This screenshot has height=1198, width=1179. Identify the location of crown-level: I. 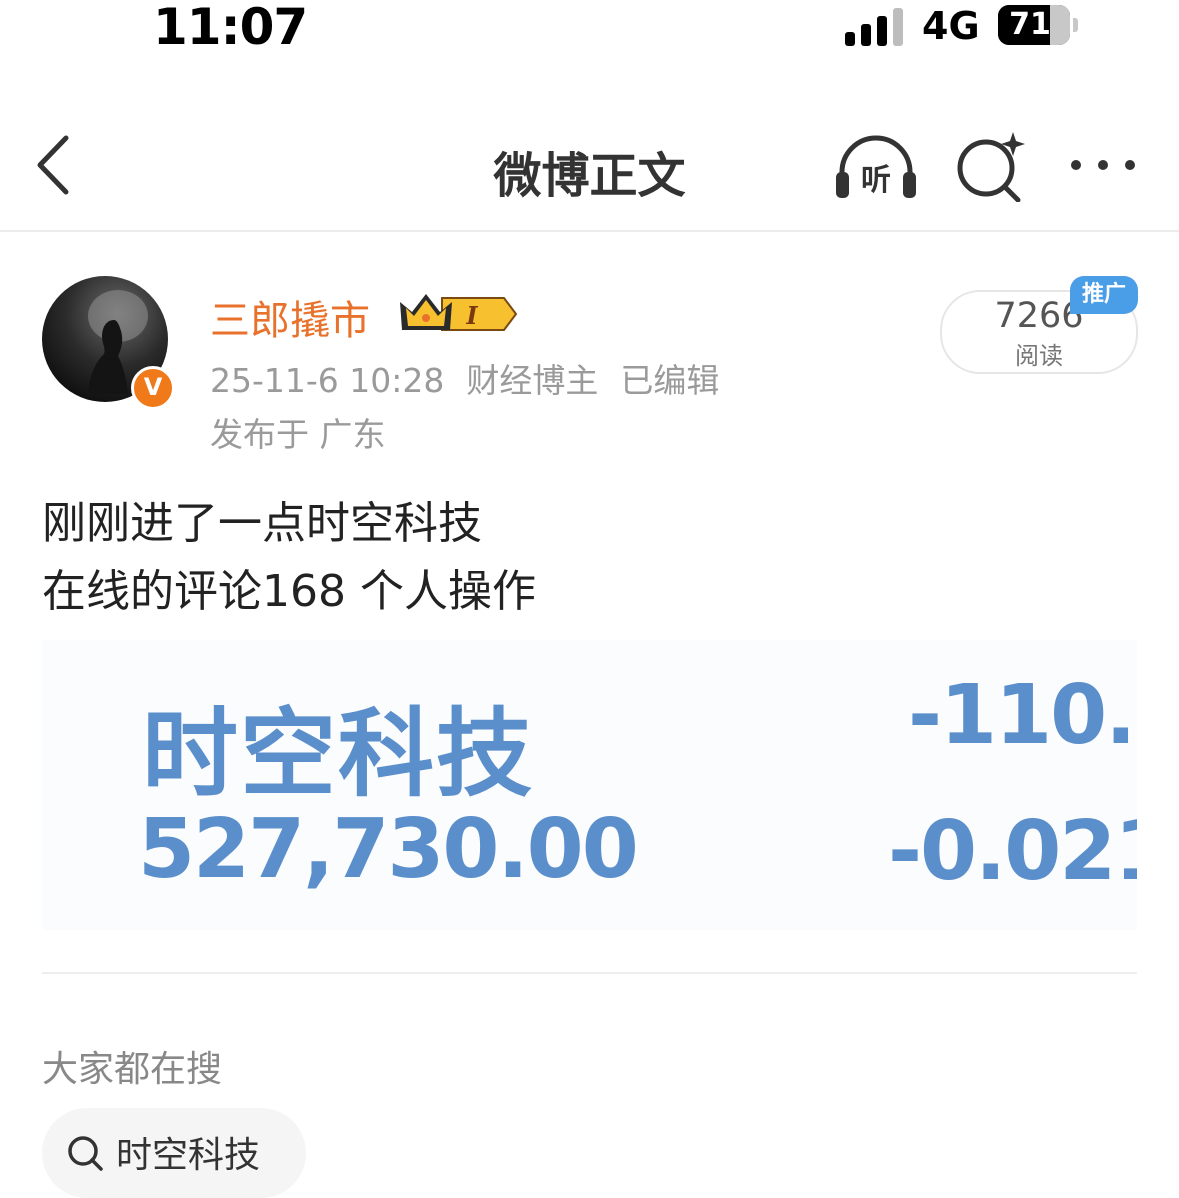
(471, 315).